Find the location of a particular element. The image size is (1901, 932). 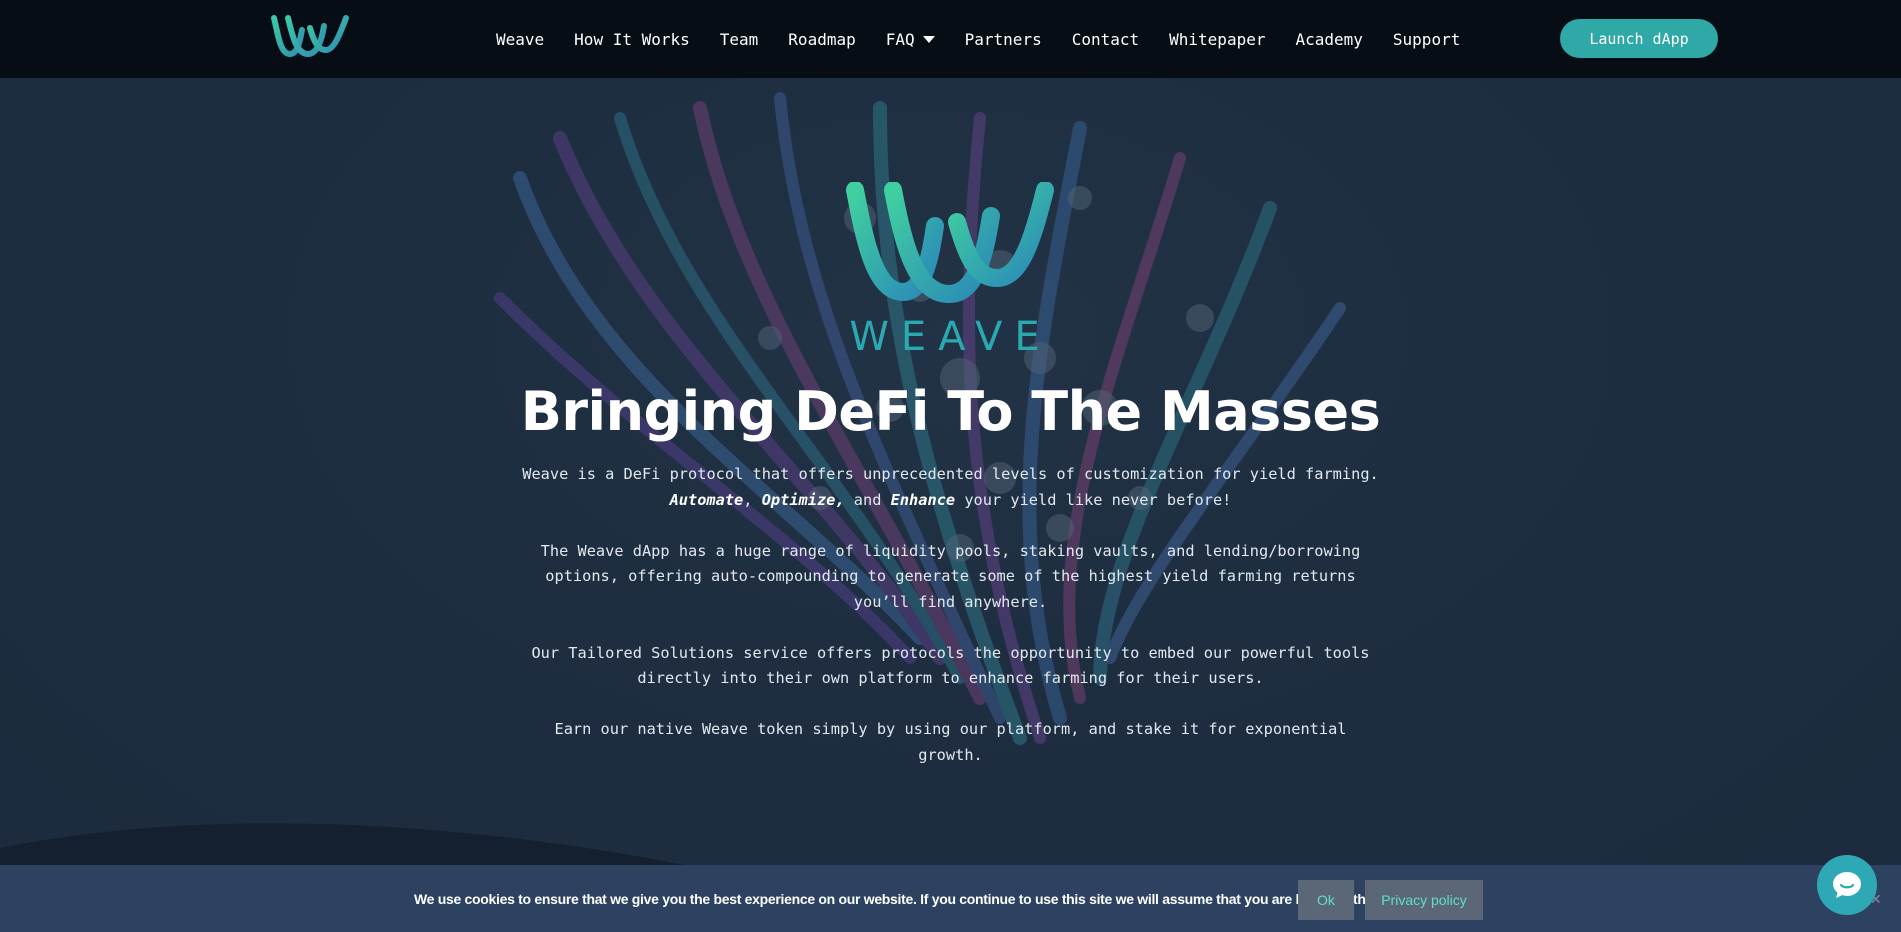

chevron-down-icon is located at coordinates (928, 39).